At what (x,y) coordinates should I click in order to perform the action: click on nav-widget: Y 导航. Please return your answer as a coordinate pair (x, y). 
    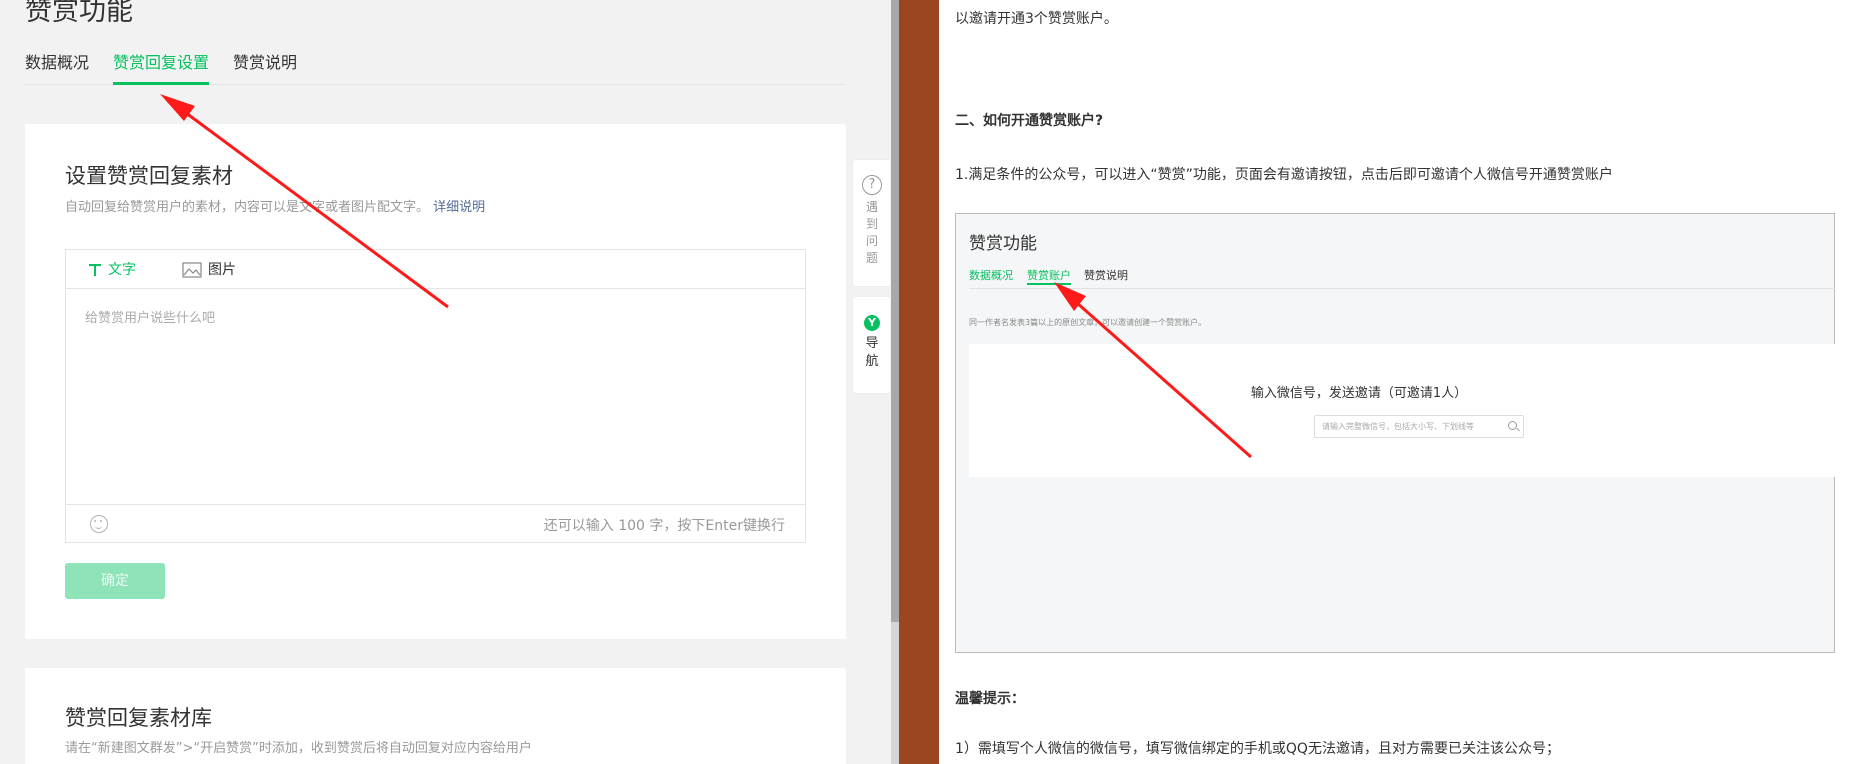
    Looking at the image, I should click on (871, 345).